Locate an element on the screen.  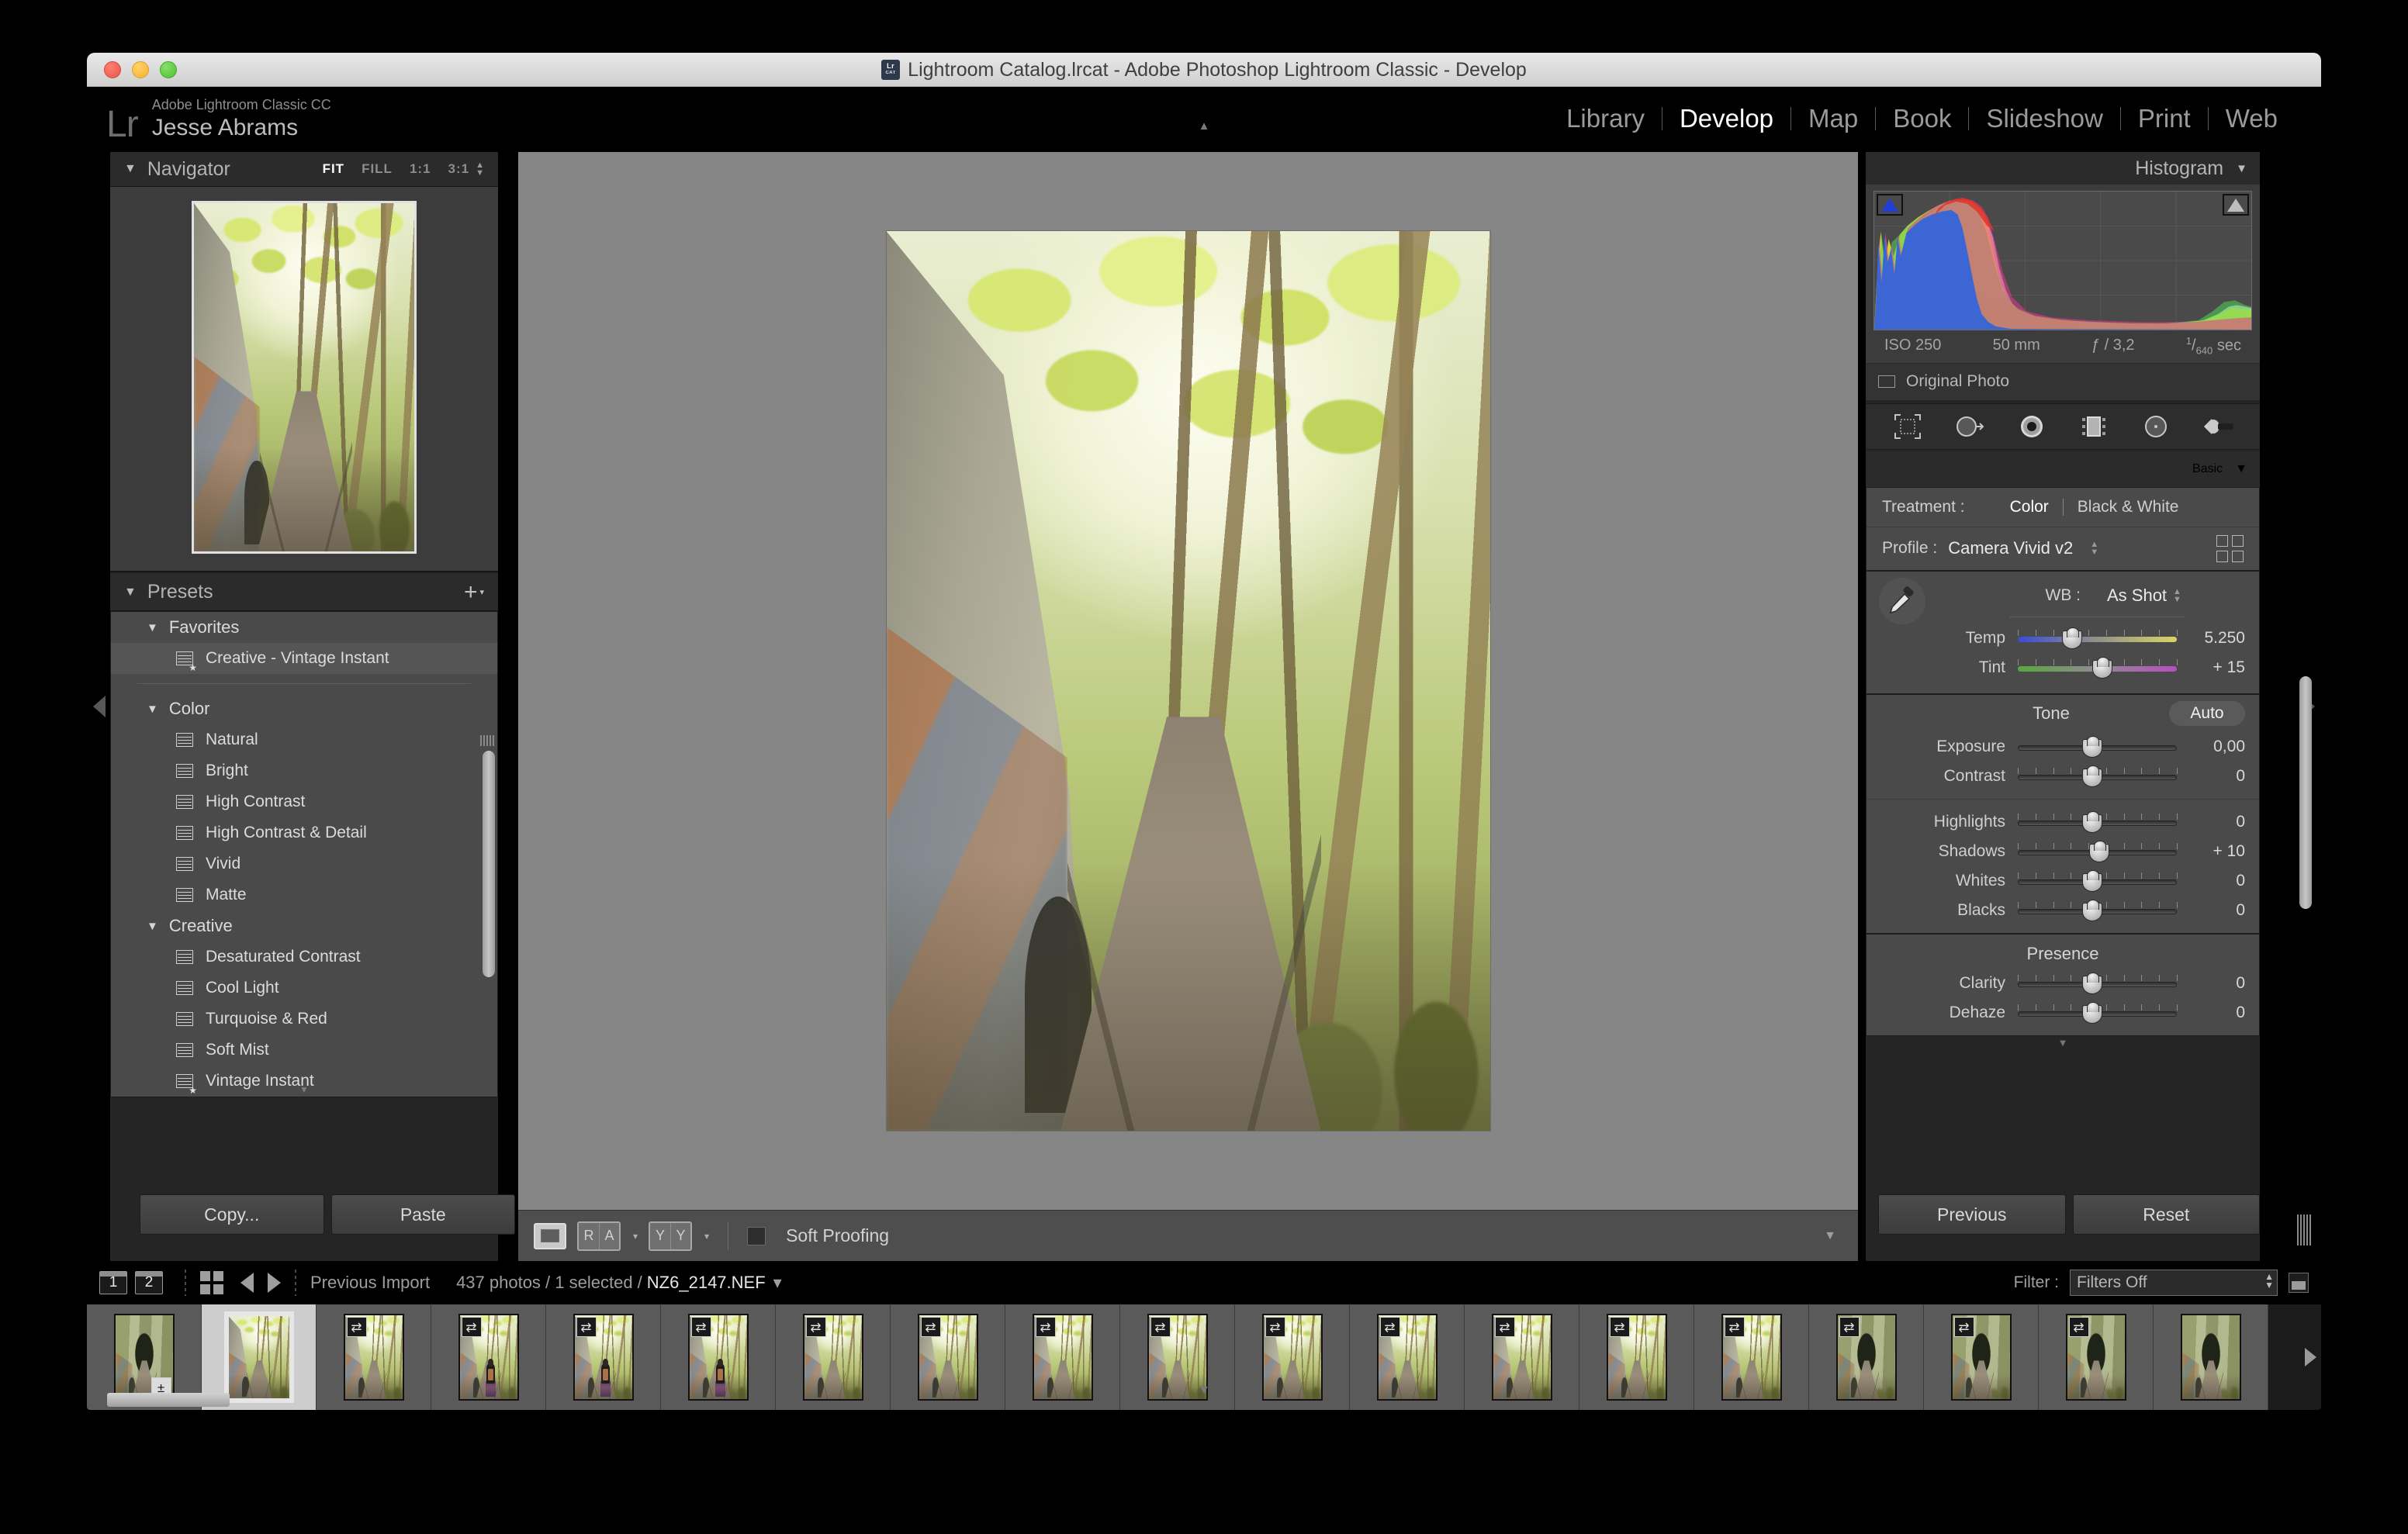
histogram-header: Histogram ▼ is located at coordinates (2063, 168).